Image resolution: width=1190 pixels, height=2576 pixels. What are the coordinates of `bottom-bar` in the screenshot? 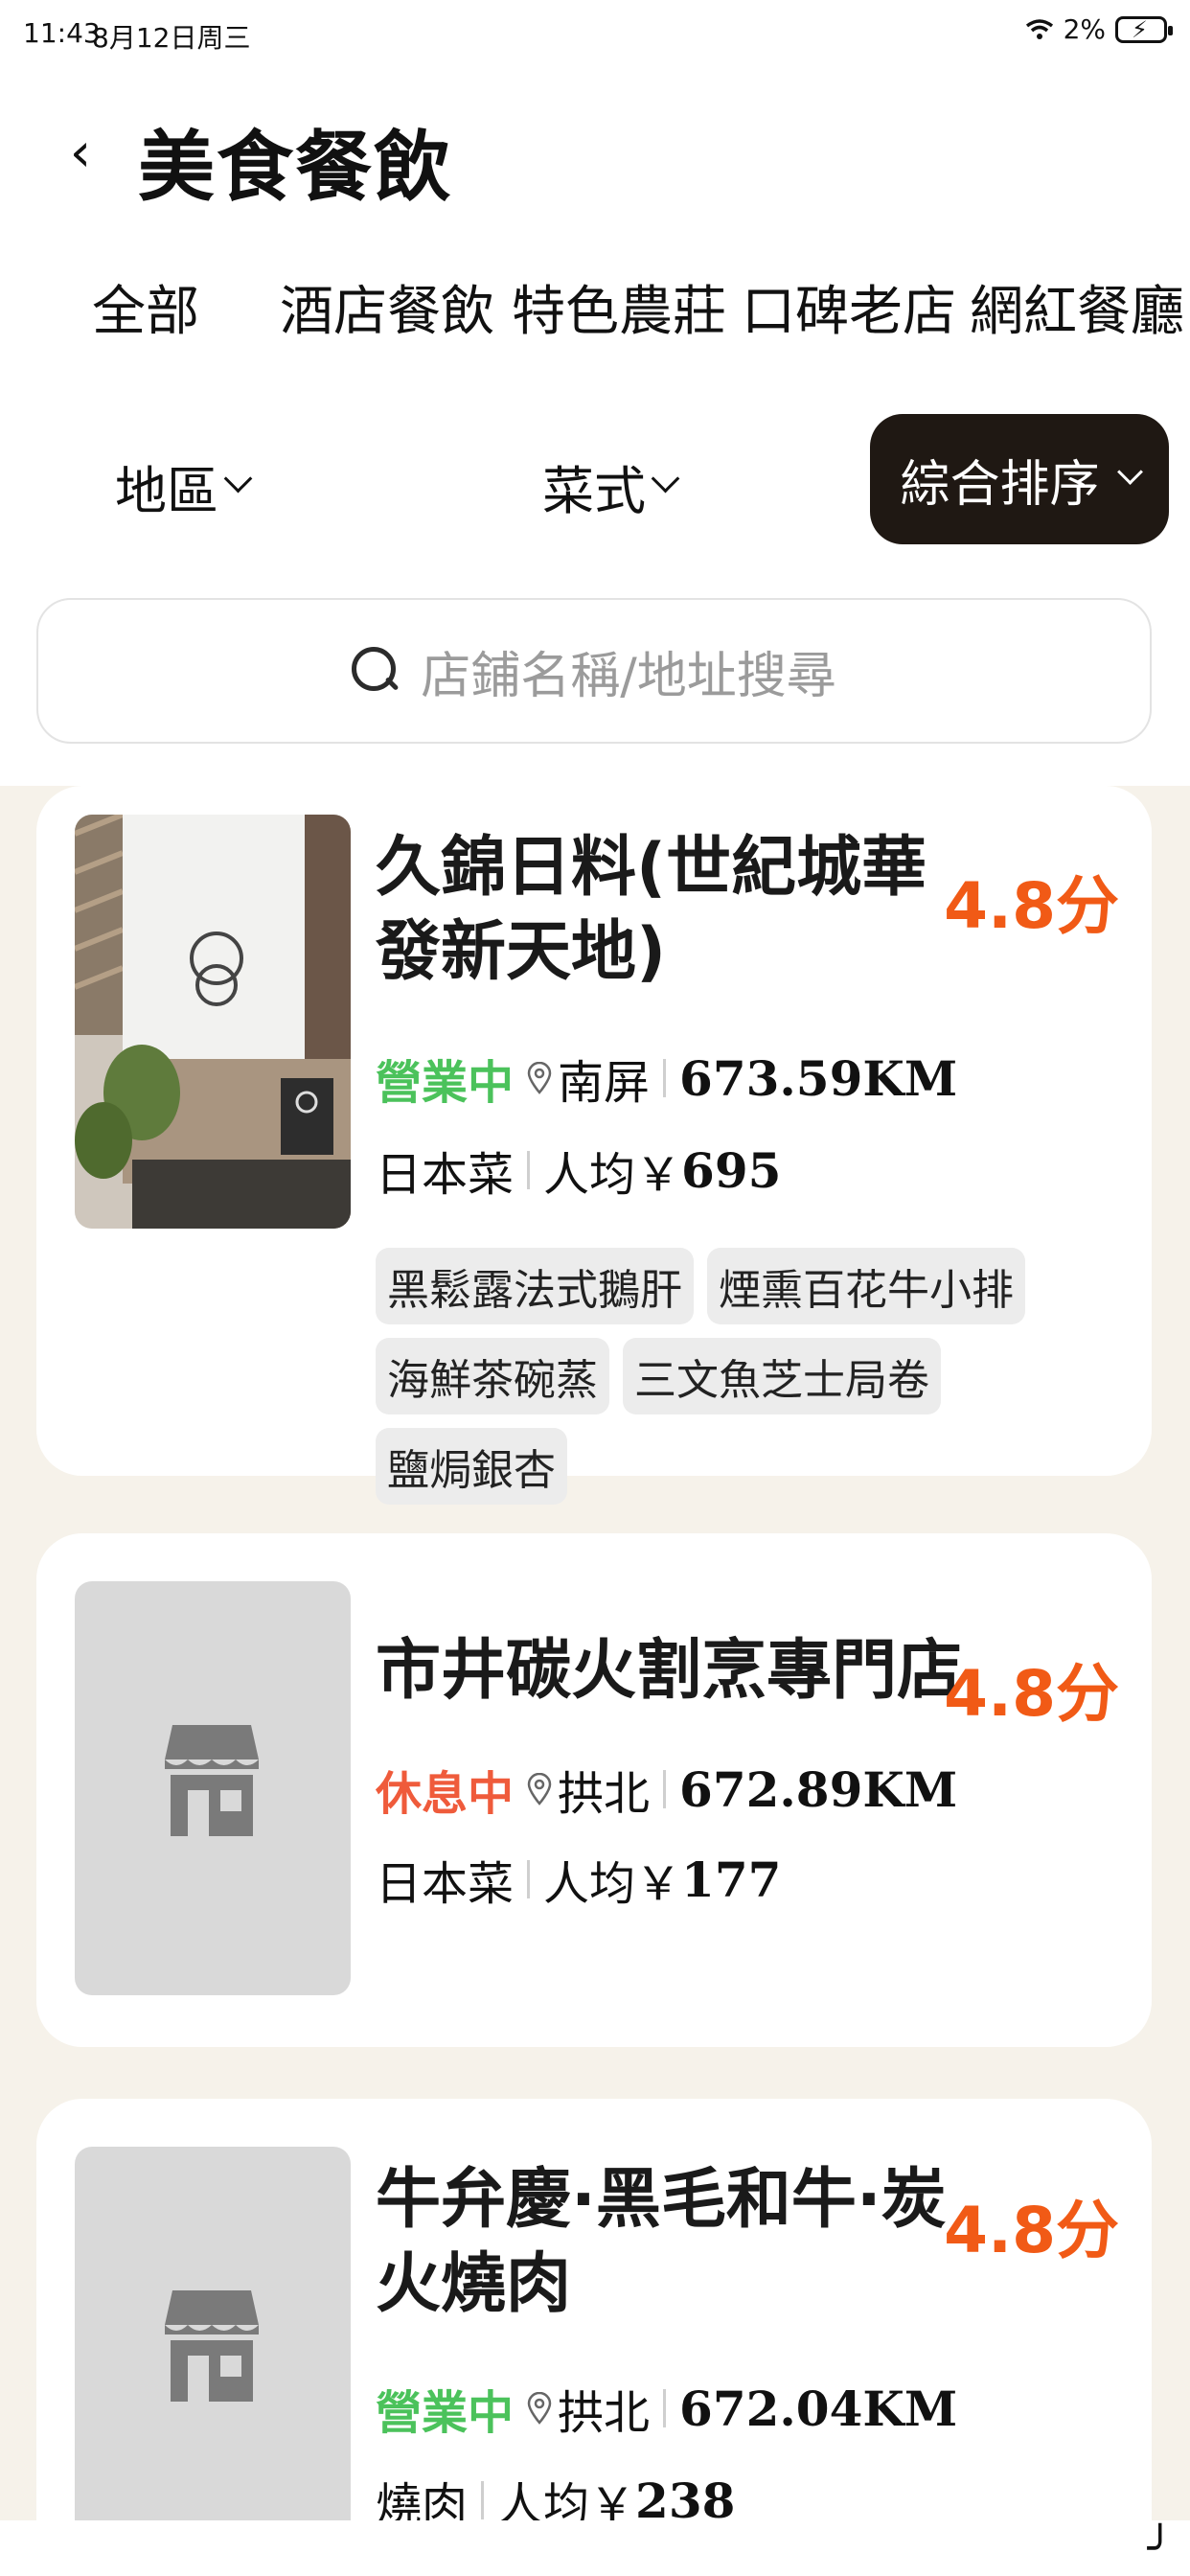 It's located at (595, 2548).